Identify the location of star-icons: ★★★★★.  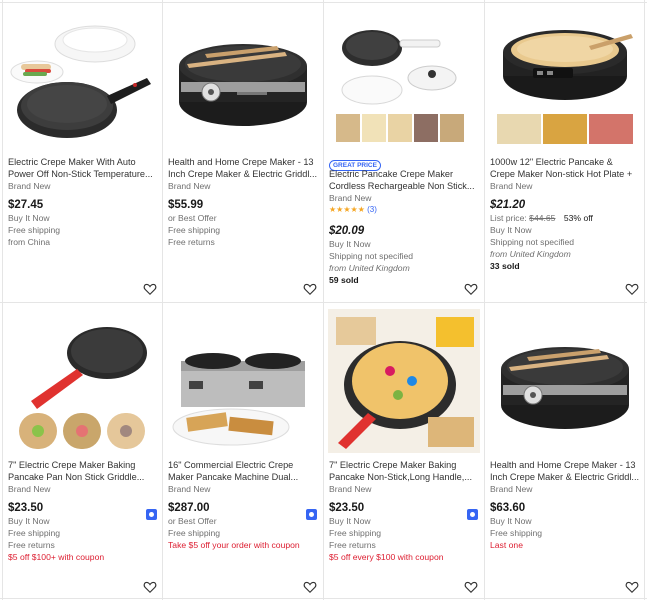
(347, 209).